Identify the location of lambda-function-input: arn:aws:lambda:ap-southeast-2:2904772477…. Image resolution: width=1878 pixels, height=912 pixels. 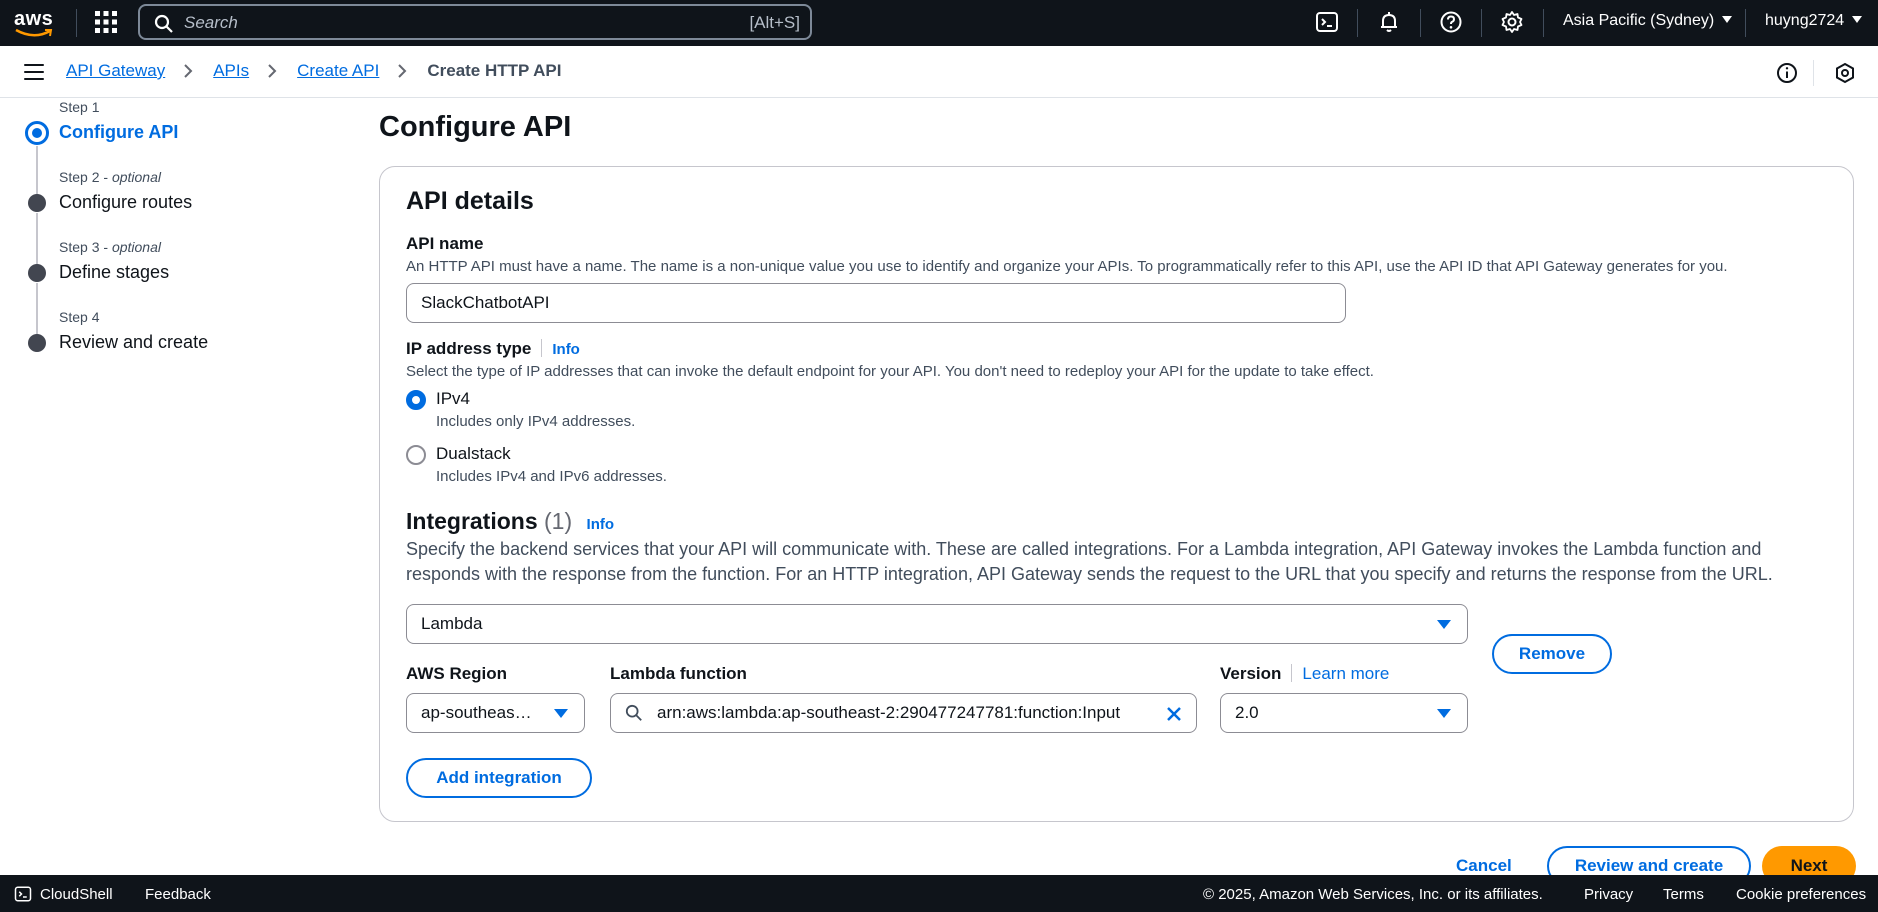
(903, 713).